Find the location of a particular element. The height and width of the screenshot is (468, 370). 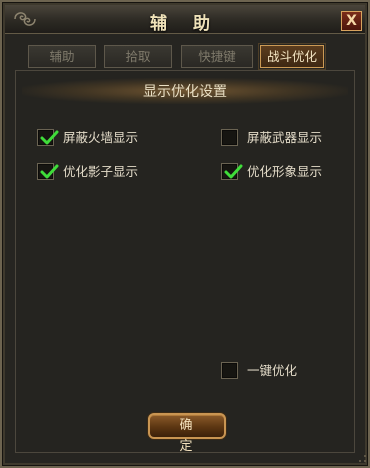

optimize-appearance-label: 优化形象显示 is located at coordinates (285, 171).